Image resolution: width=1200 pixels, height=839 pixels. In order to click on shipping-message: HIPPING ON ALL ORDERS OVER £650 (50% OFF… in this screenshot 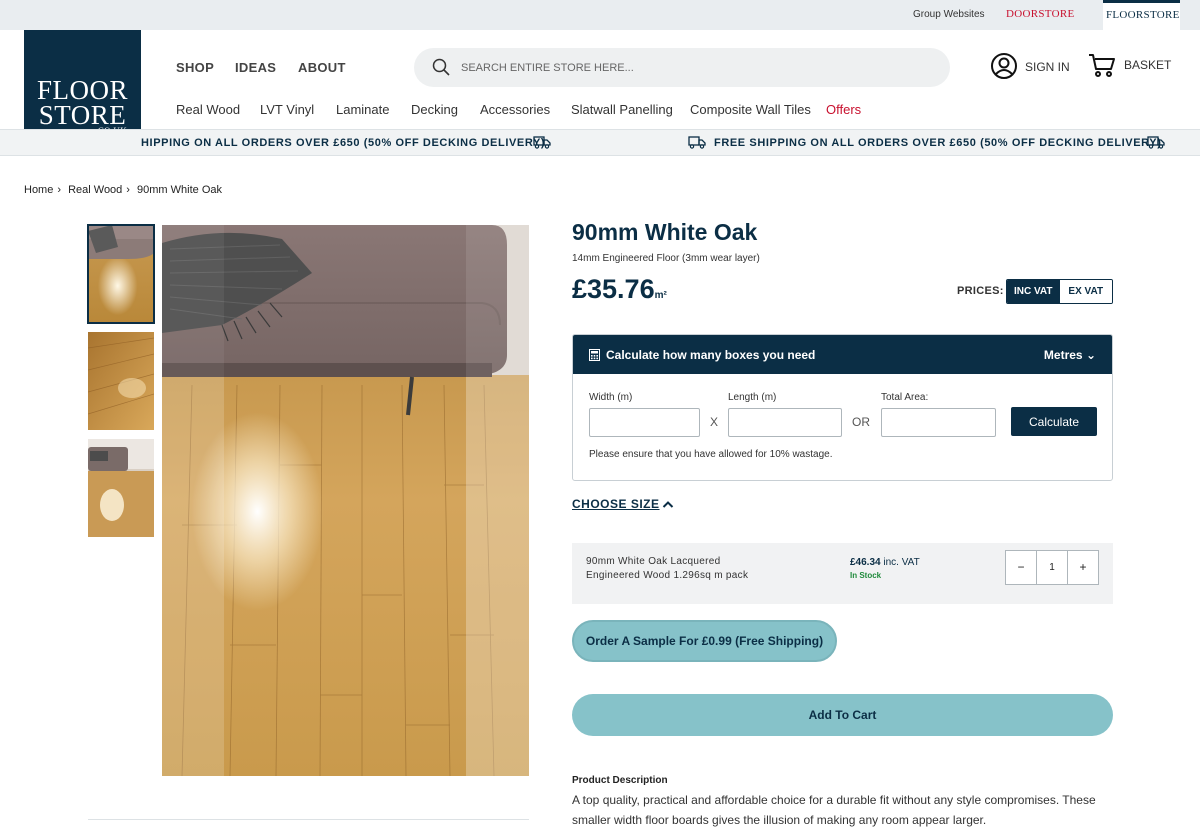, I will do `click(343, 143)`.